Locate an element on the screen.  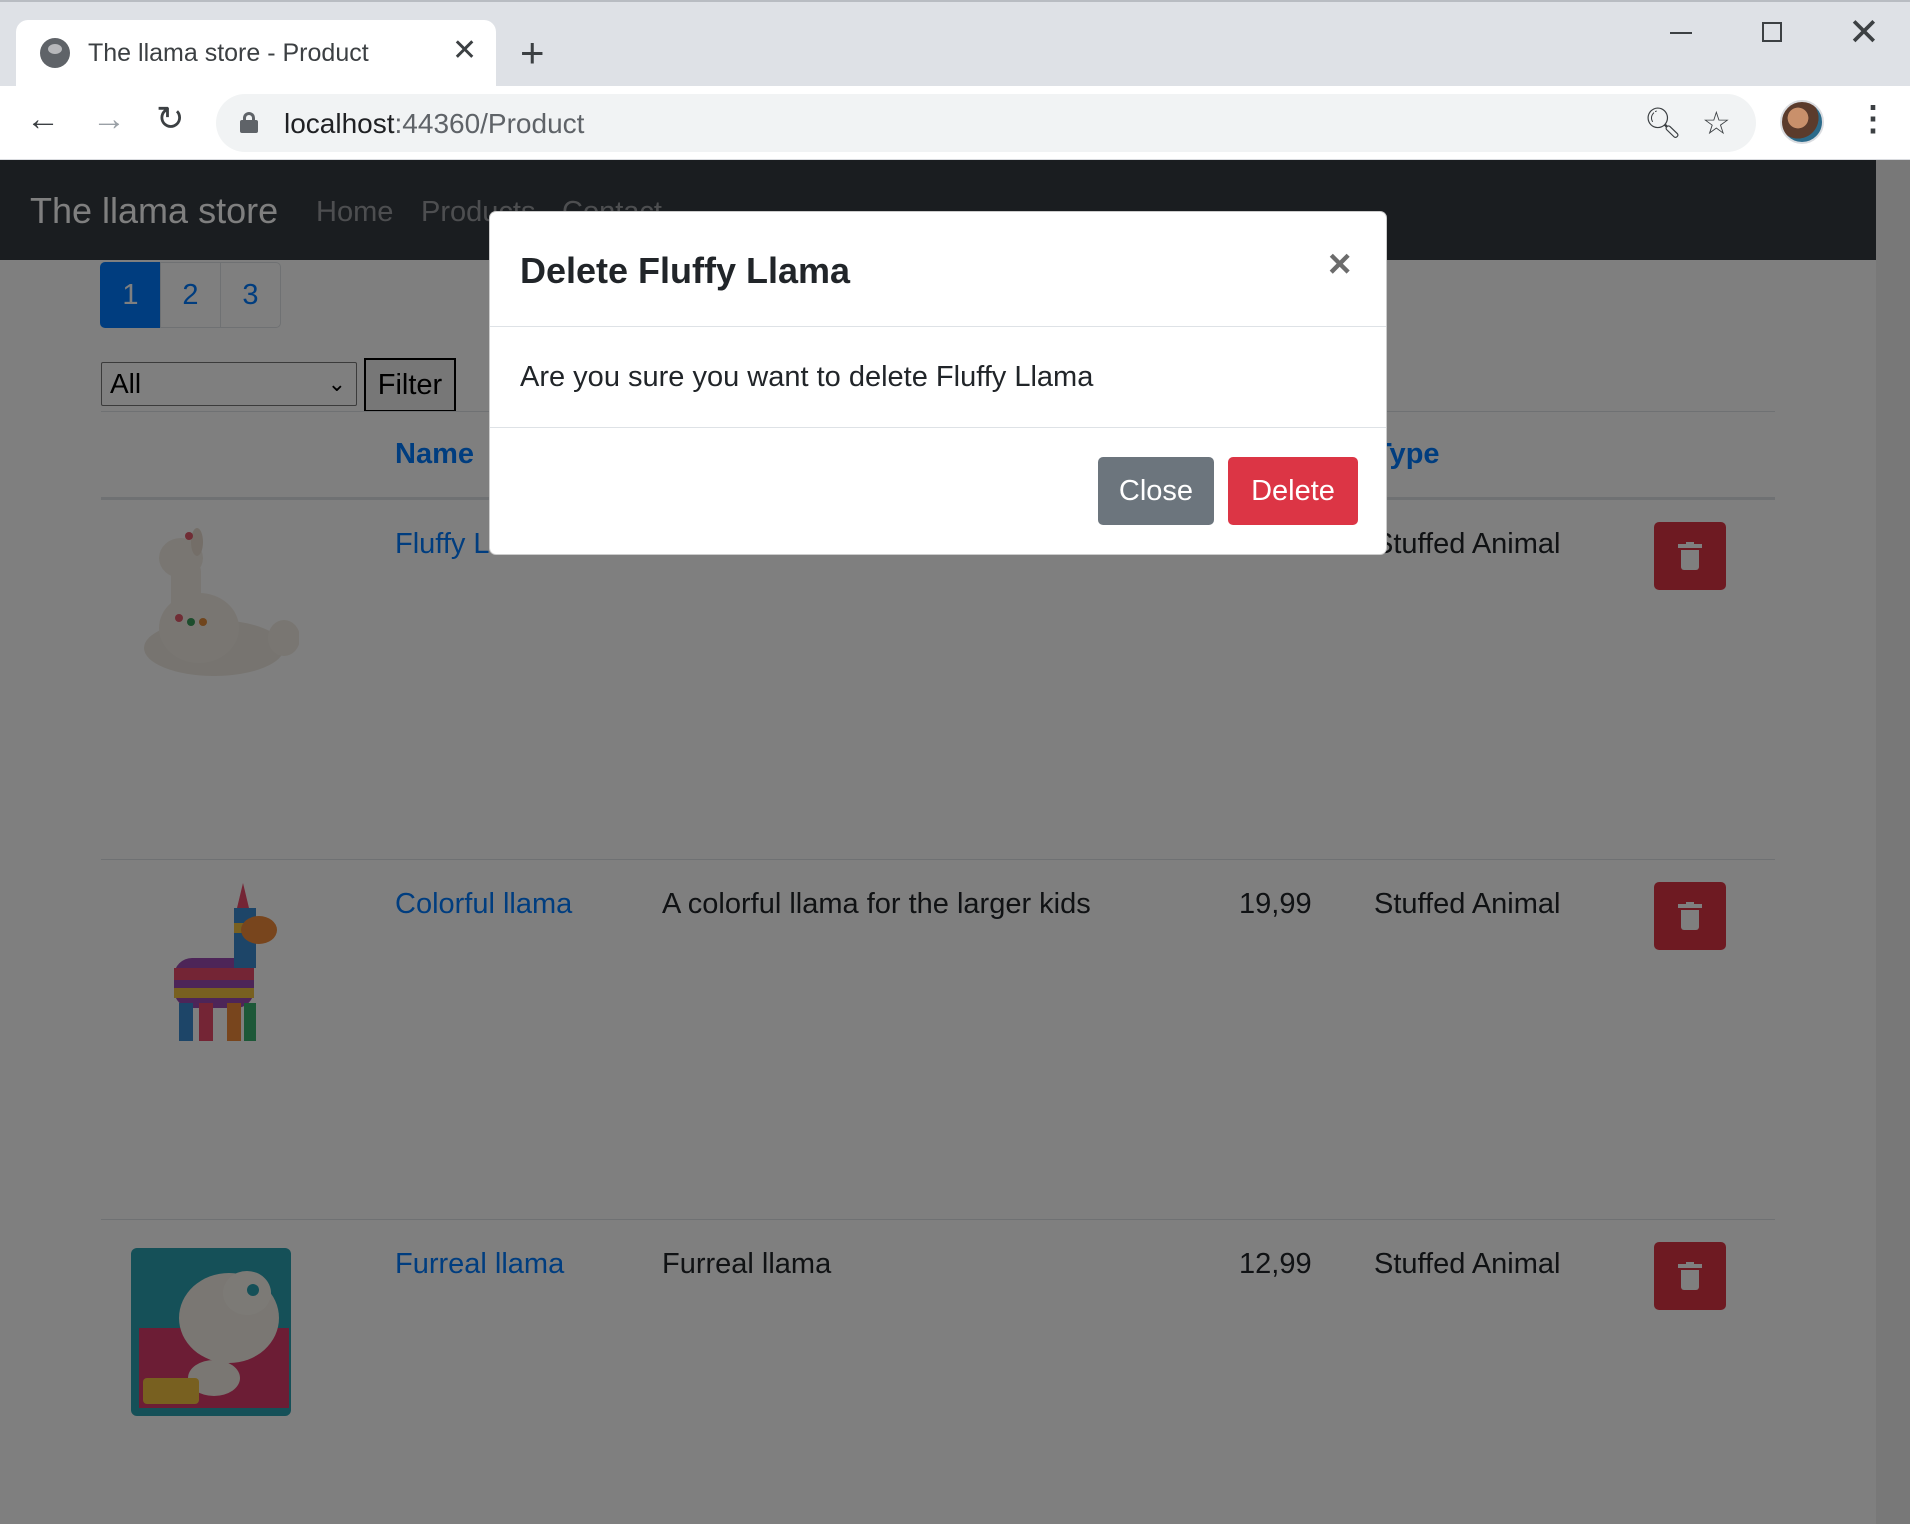
forward-arrow-icon: → is located at coordinates (109, 119).